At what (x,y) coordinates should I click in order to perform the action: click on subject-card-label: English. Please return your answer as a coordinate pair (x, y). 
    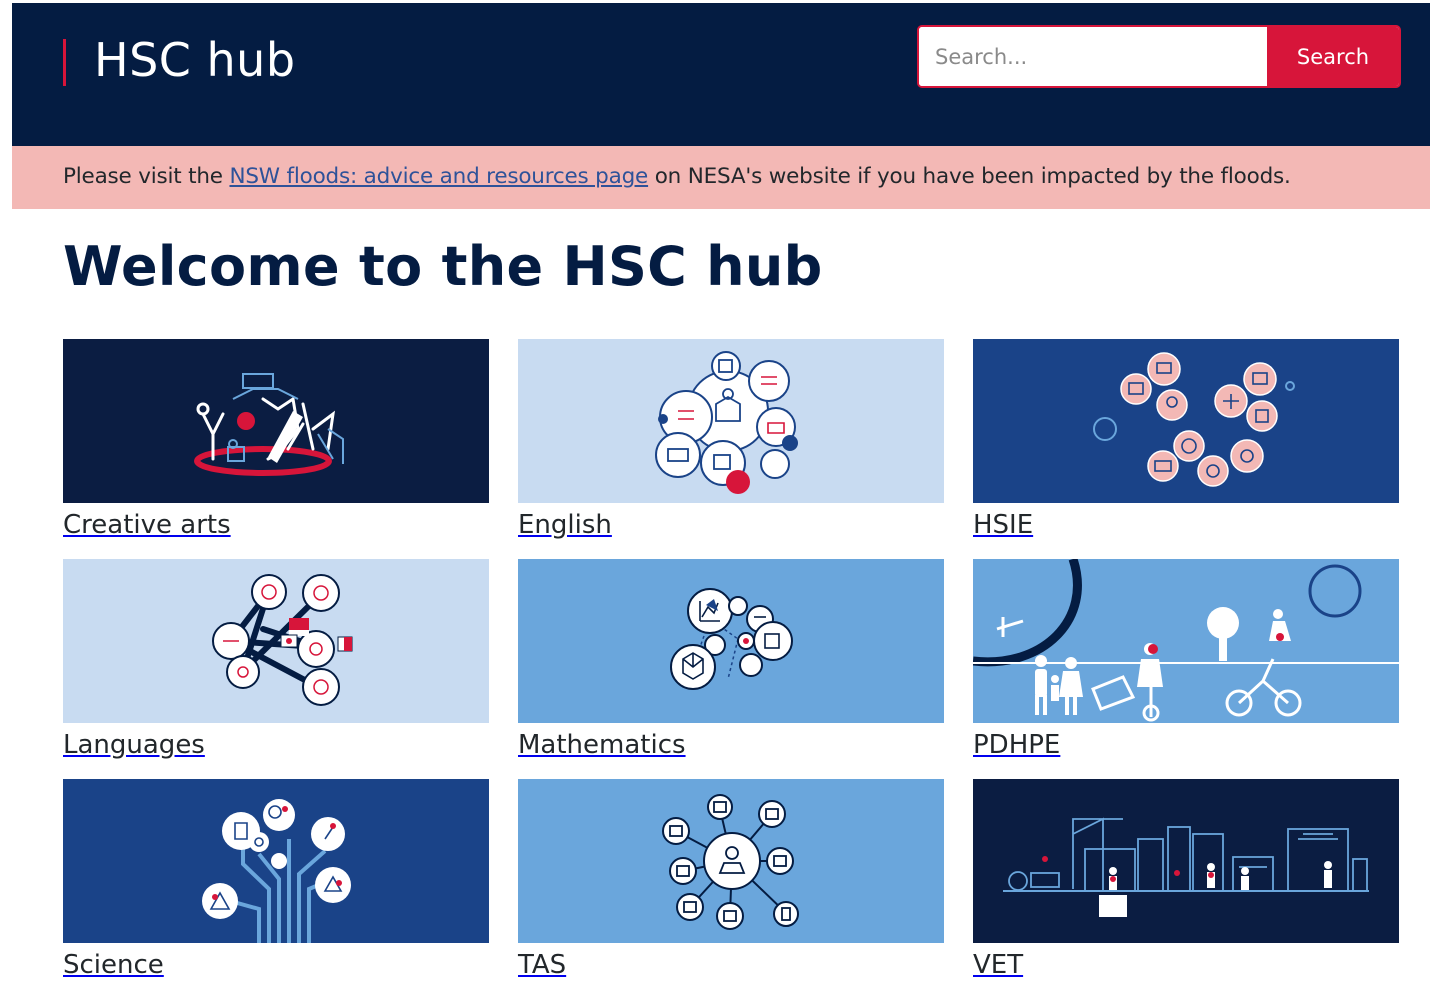
    Looking at the image, I should click on (565, 525).